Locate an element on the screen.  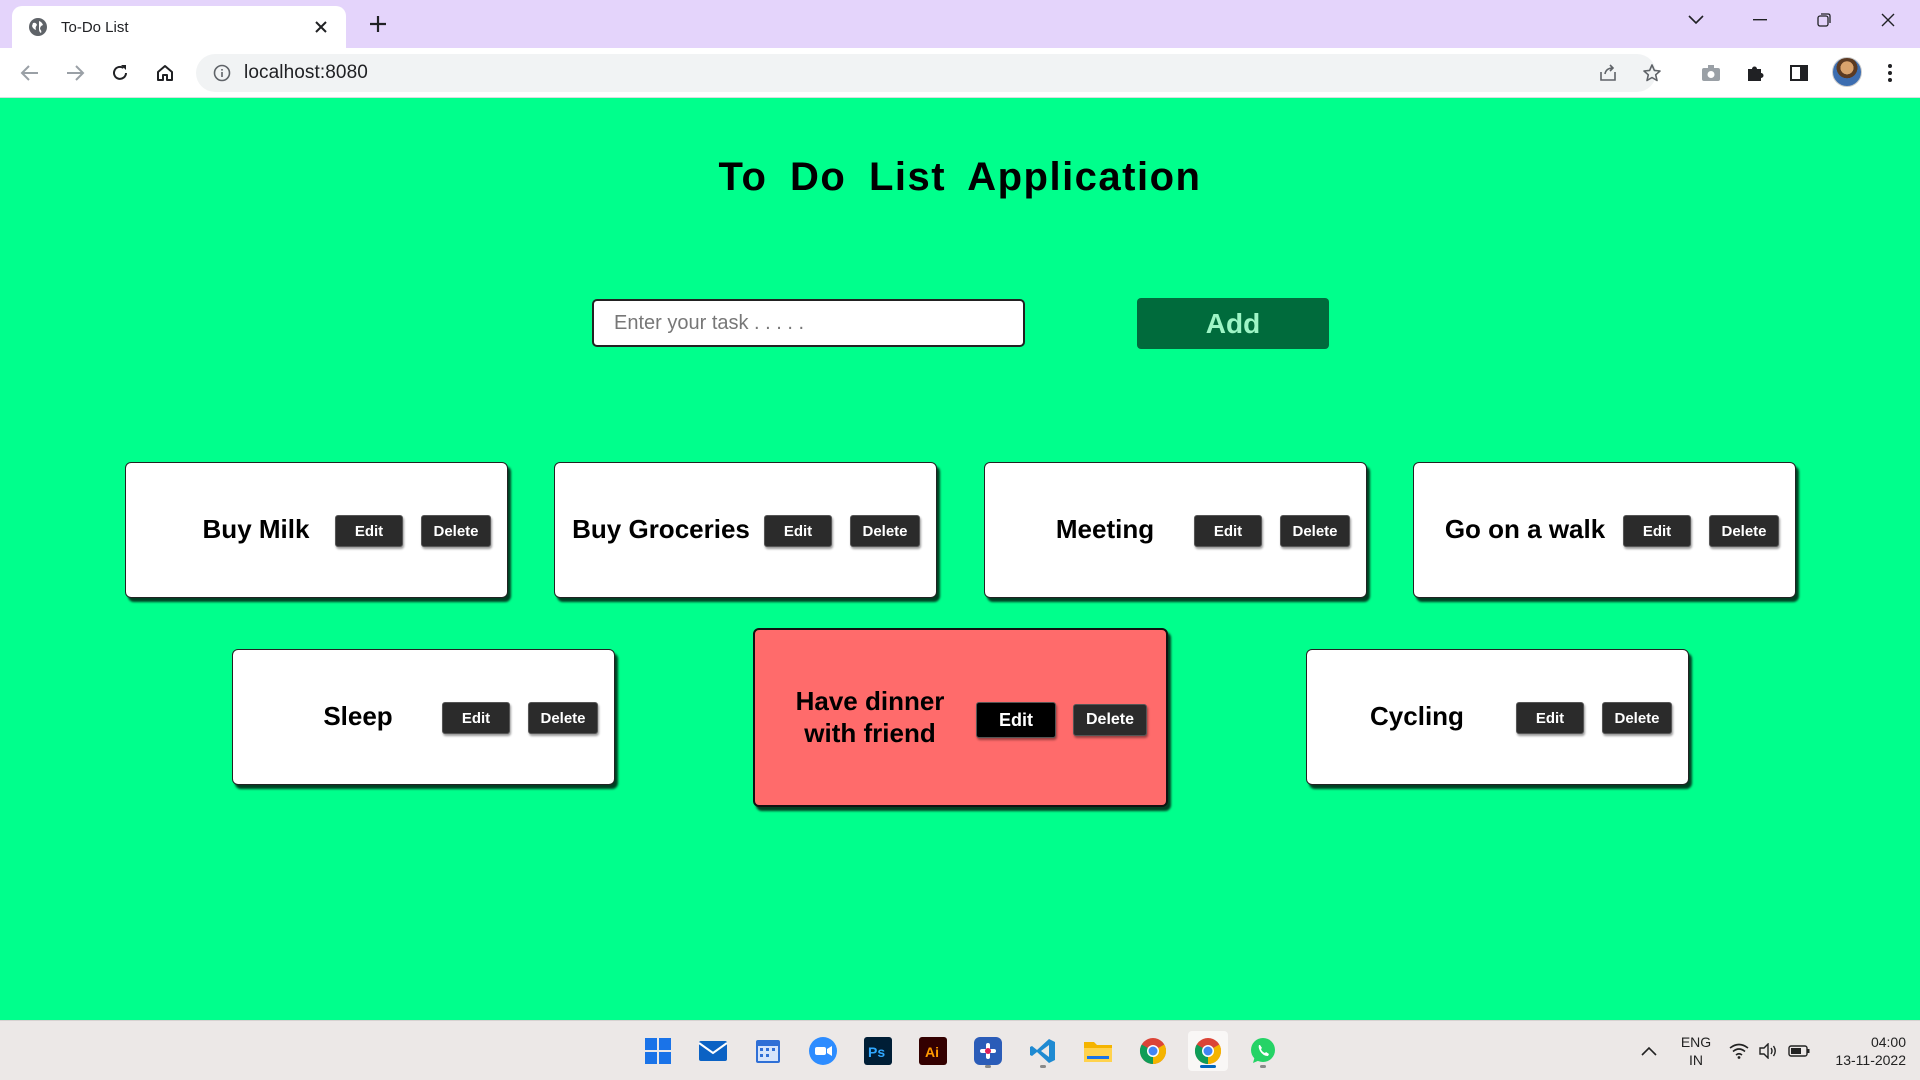
task-label: Sleep is located at coordinates (358, 716).